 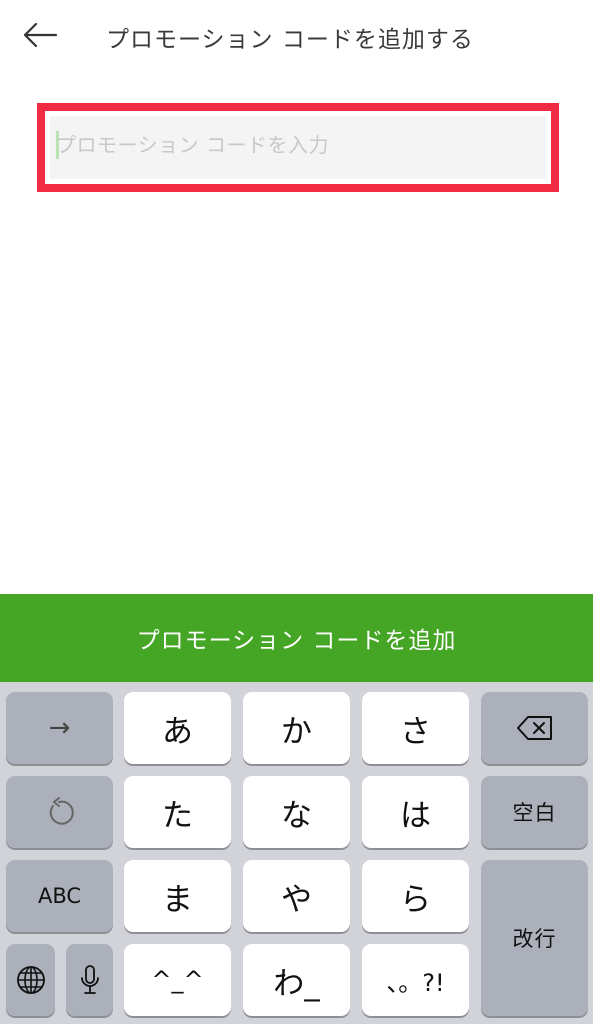 I want to click on undo-icon, so click(x=61, y=811).